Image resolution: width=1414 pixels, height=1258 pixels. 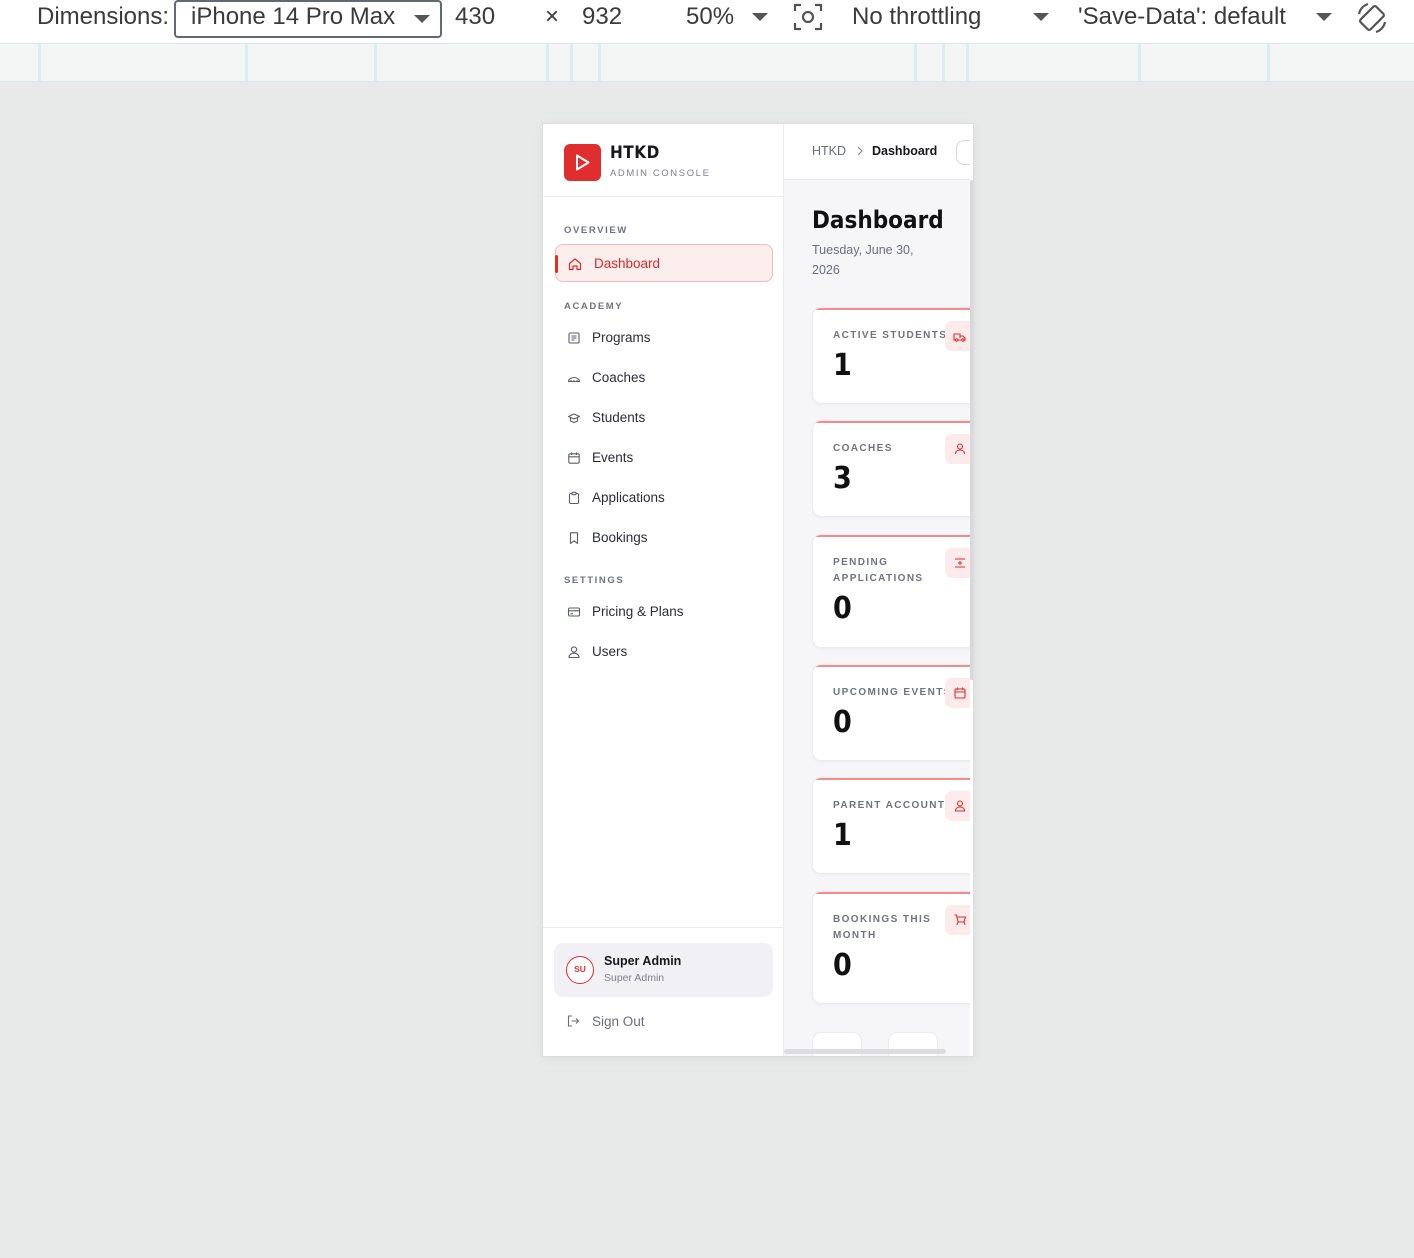 I want to click on sidebar-item-label: Dashboard, so click(x=627, y=263).